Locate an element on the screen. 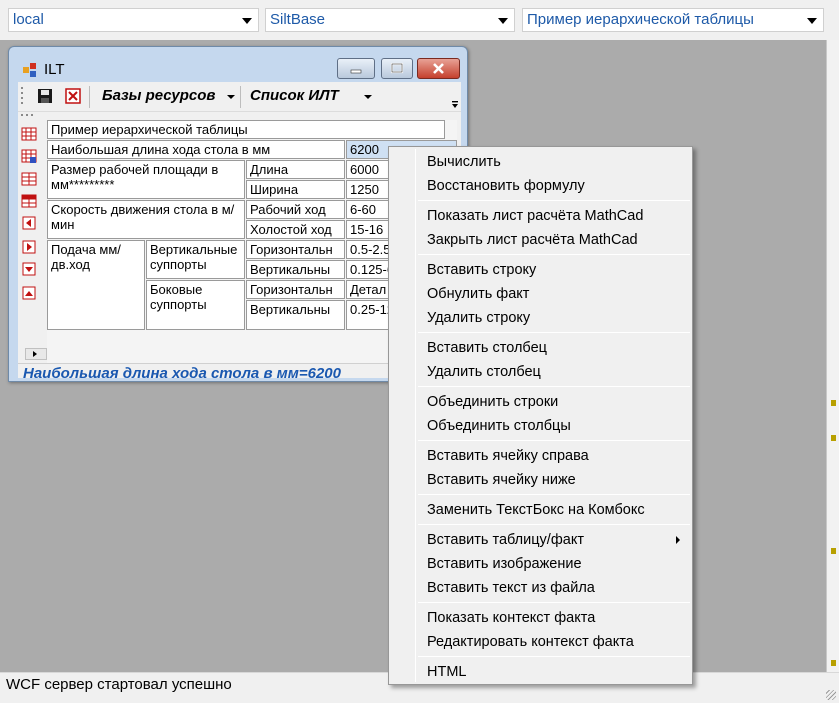 The width and height of the screenshot is (839, 703). window-title: ILT is located at coordinates (54, 69).